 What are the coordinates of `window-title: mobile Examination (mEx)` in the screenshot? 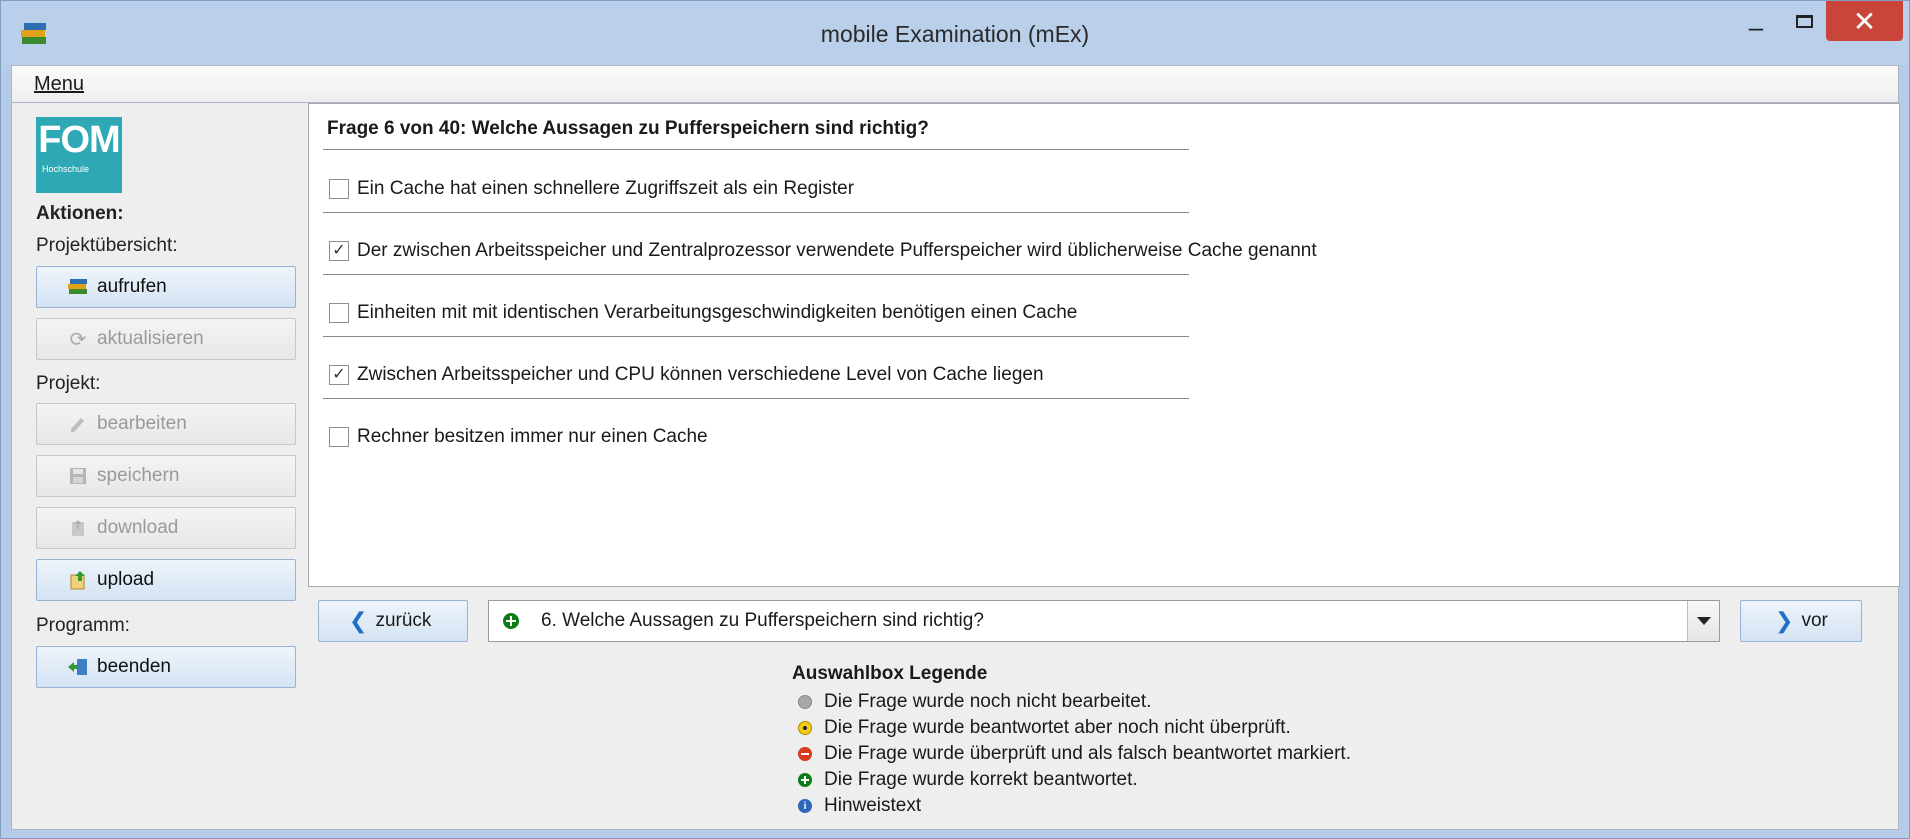 It's located at (955, 34).